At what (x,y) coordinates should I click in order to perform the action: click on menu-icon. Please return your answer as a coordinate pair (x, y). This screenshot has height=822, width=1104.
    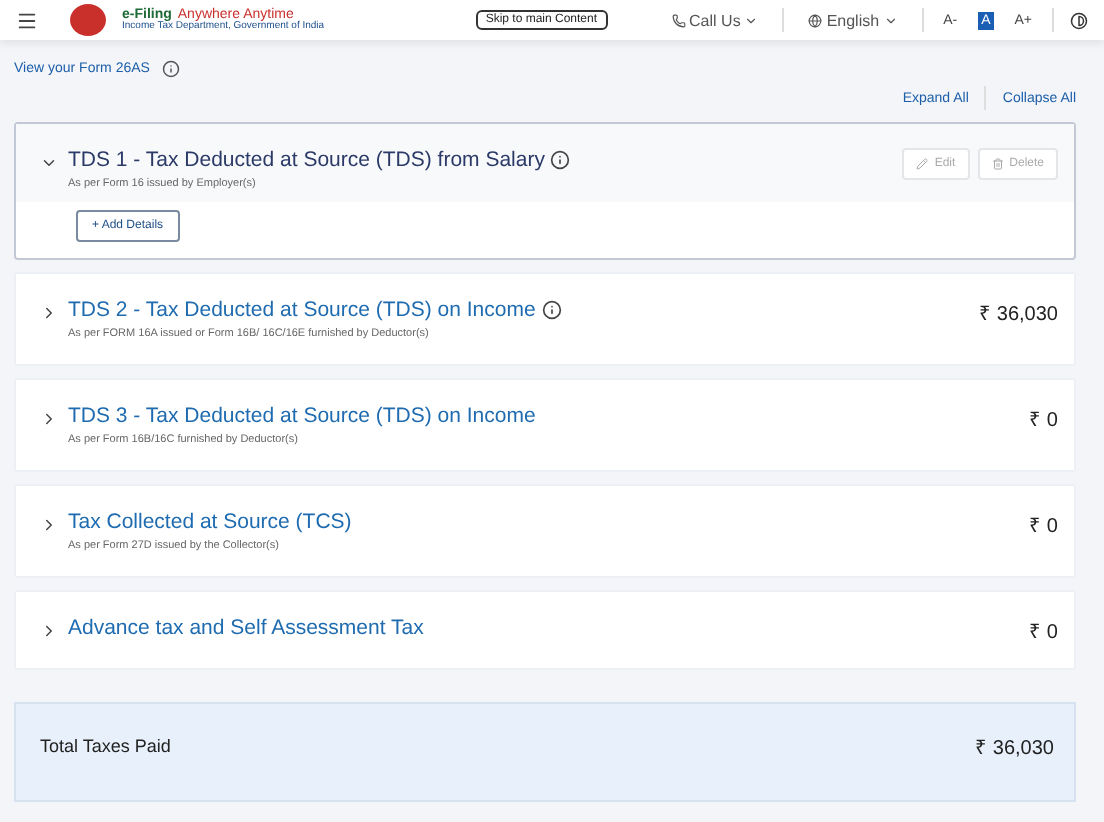
    Looking at the image, I should click on (27, 20).